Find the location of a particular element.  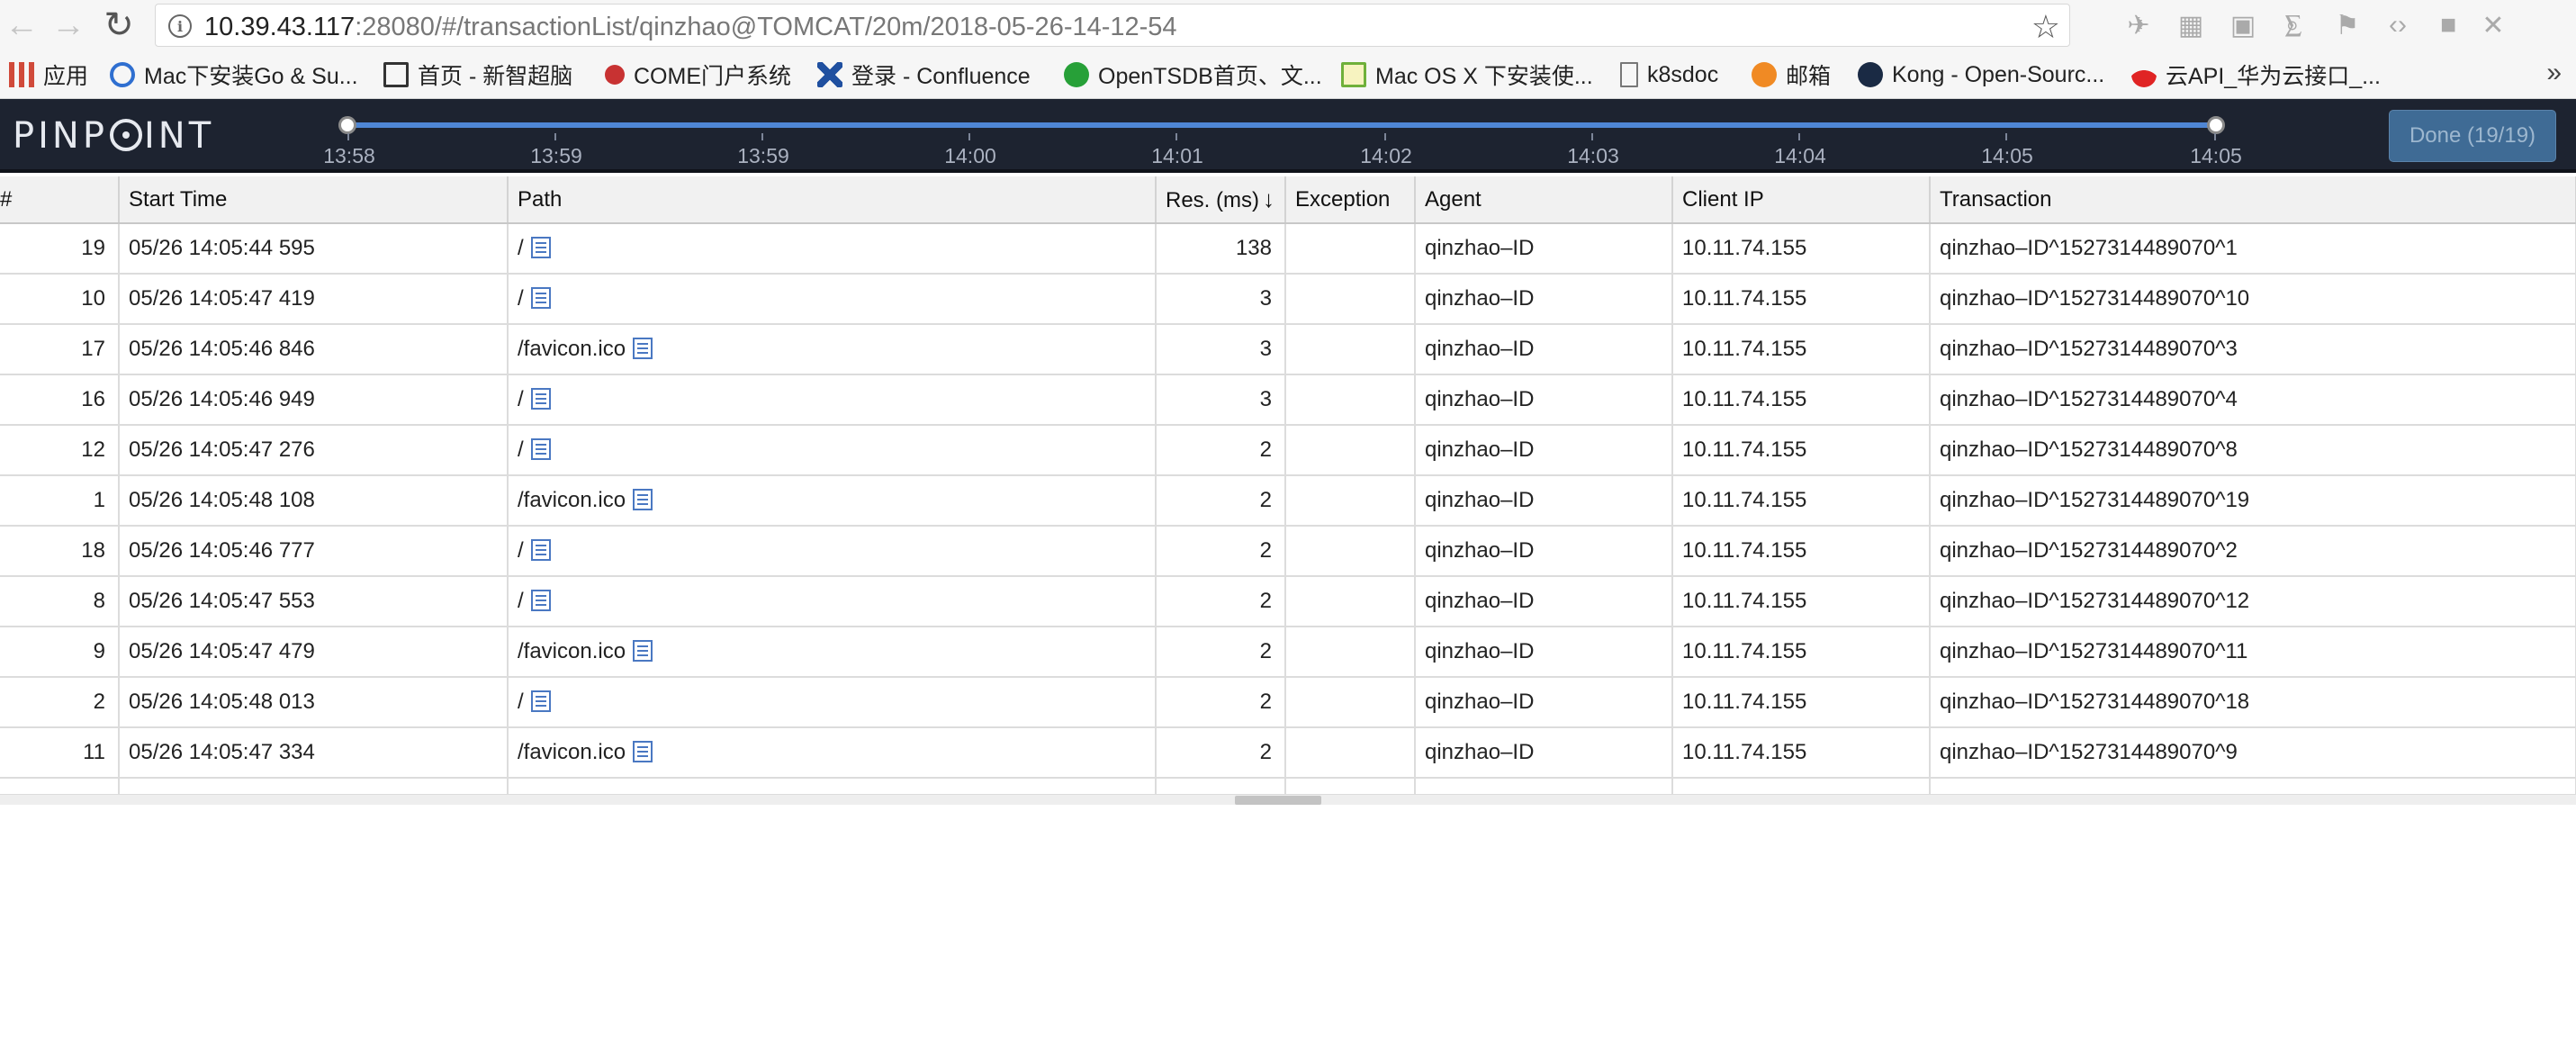

cell-transaction: qinzhao–ID^1527314489070^19 is located at coordinates (2253, 501).